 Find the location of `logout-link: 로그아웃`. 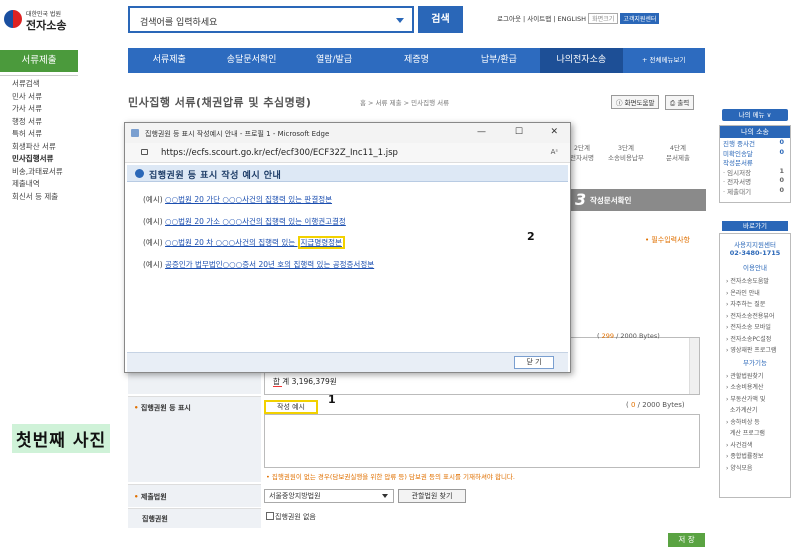

logout-link: 로그아웃 is located at coordinates (509, 19).